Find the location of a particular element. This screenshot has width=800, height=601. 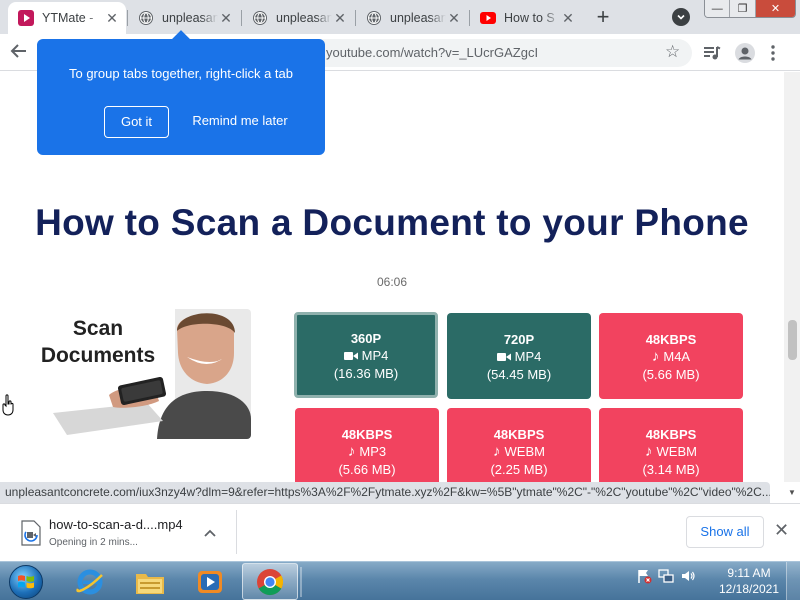

page-scrollbar: ▼ is located at coordinates (792, 284).